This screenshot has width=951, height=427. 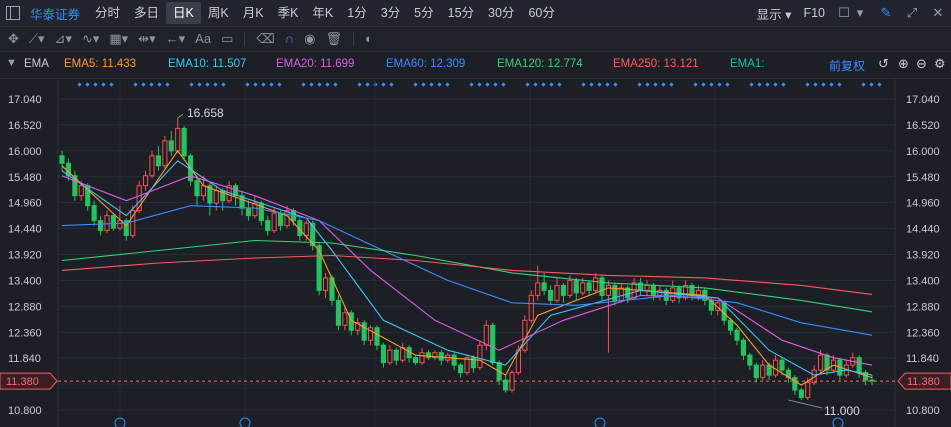 I want to click on zoom-out-icon: ⊖, so click(x=921, y=64).